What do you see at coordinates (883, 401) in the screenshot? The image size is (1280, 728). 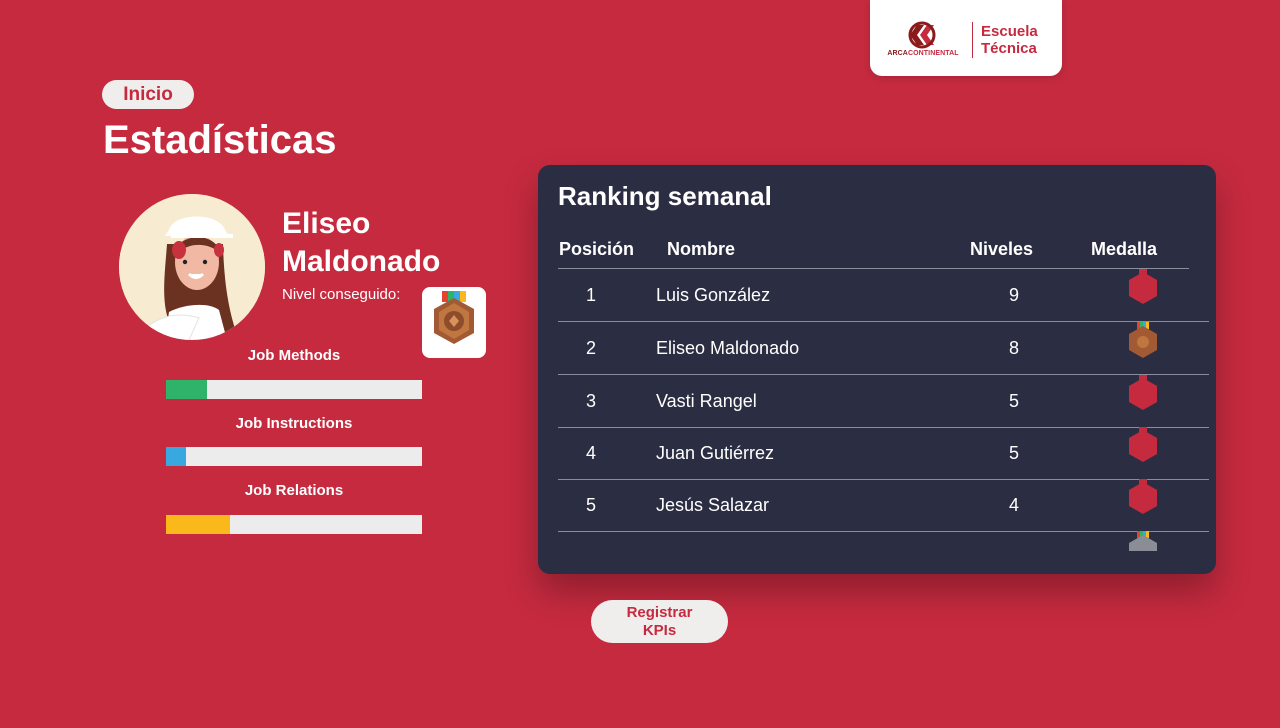 I see `table-row: 3 Vasti Rangel 5` at bounding box center [883, 401].